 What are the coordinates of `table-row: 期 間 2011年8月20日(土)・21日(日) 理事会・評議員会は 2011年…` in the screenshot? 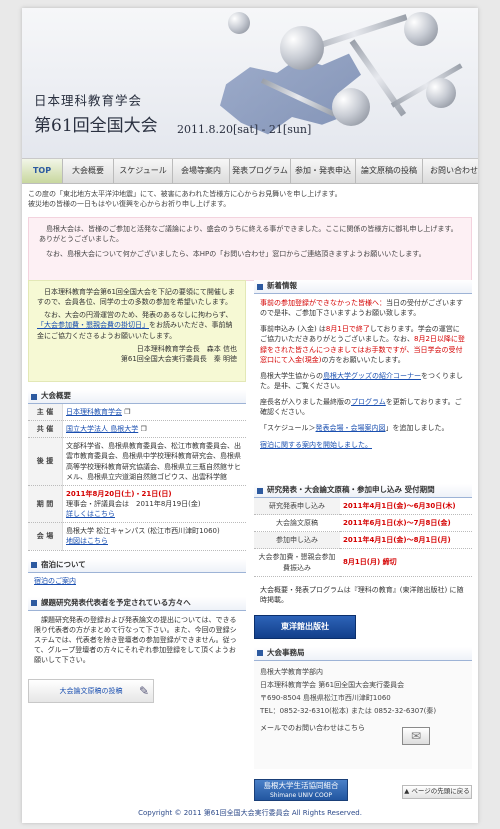 It's located at (137, 504).